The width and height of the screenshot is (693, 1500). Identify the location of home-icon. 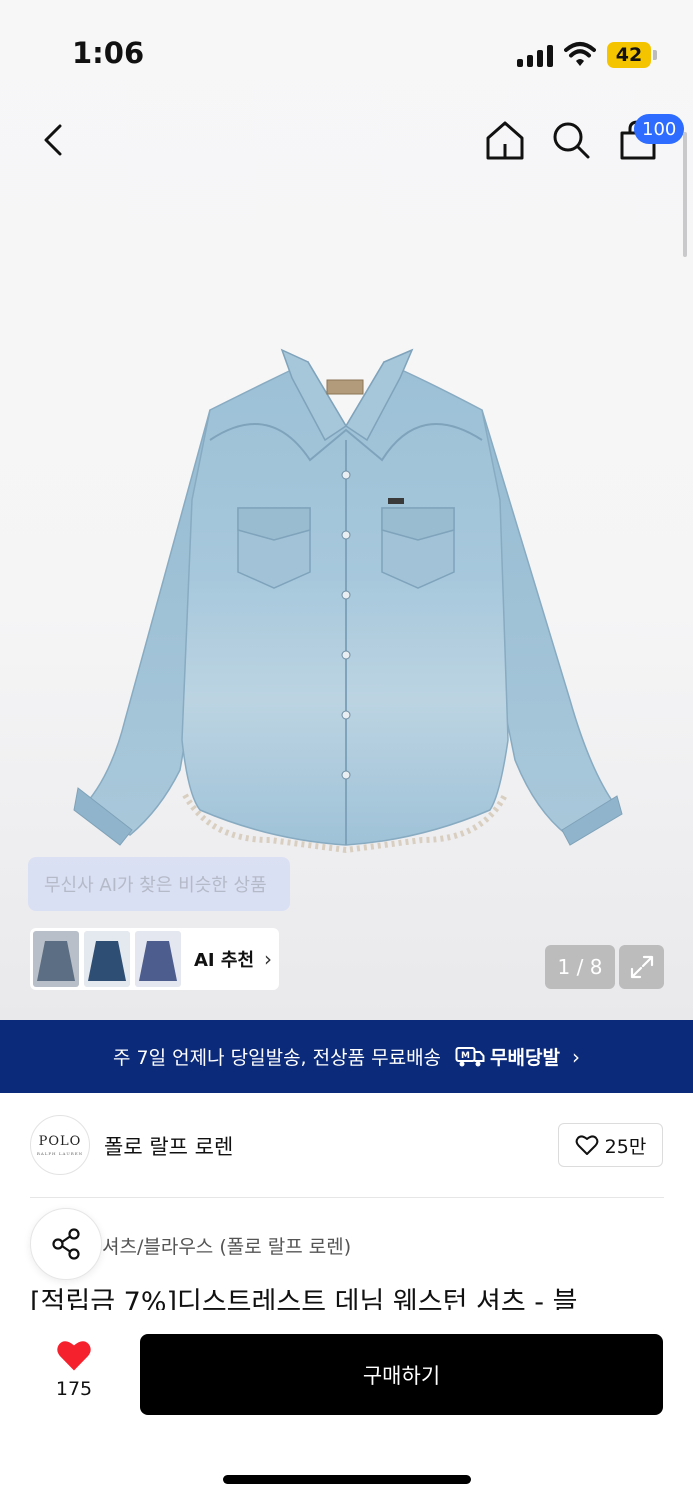
(505, 140).